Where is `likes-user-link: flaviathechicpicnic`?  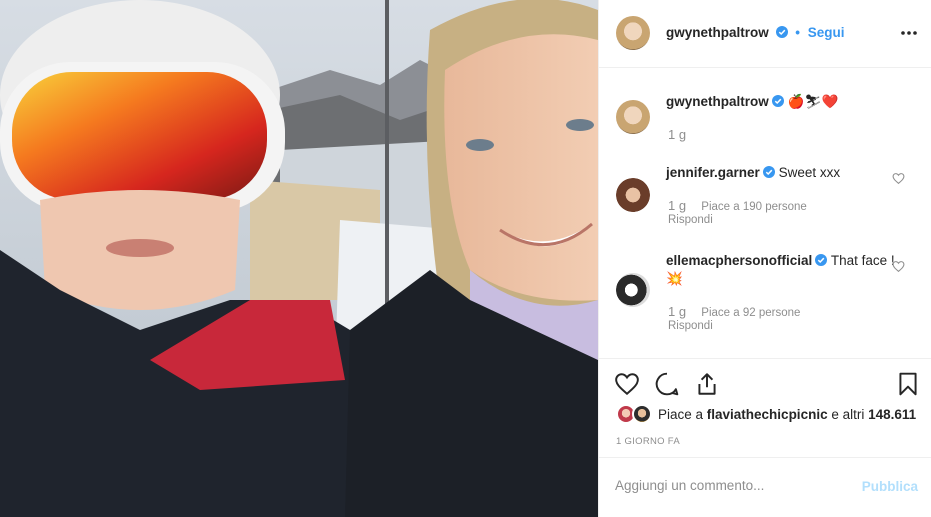 likes-user-link: flaviathechicpicnic is located at coordinates (767, 414).